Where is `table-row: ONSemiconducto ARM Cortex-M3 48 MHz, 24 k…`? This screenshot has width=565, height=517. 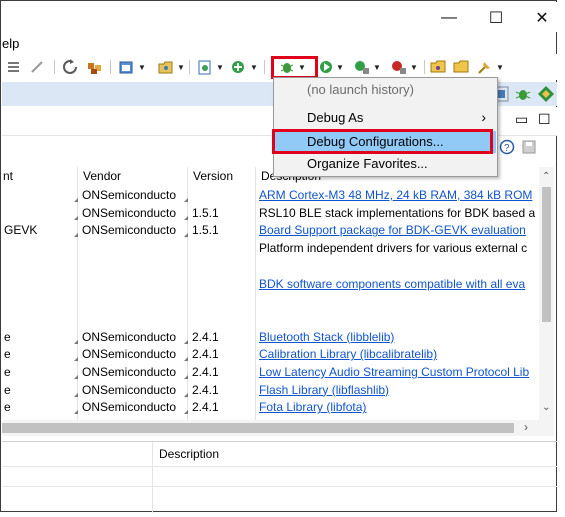
table-row: ONSemiconducto ARM Cortex-M3 48 MHz, 24 k… is located at coordinates (270, 196).